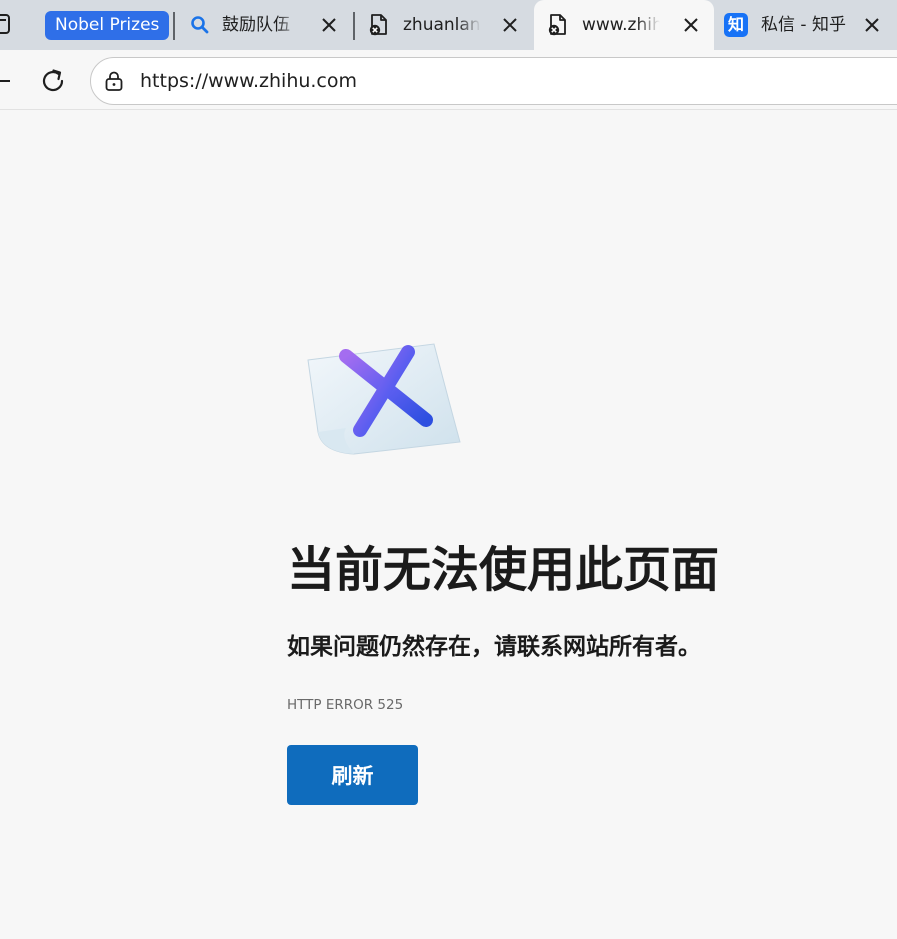  I want to click on tab-zhuanlan: zhuanlan.zhihu, so click(444, 25).